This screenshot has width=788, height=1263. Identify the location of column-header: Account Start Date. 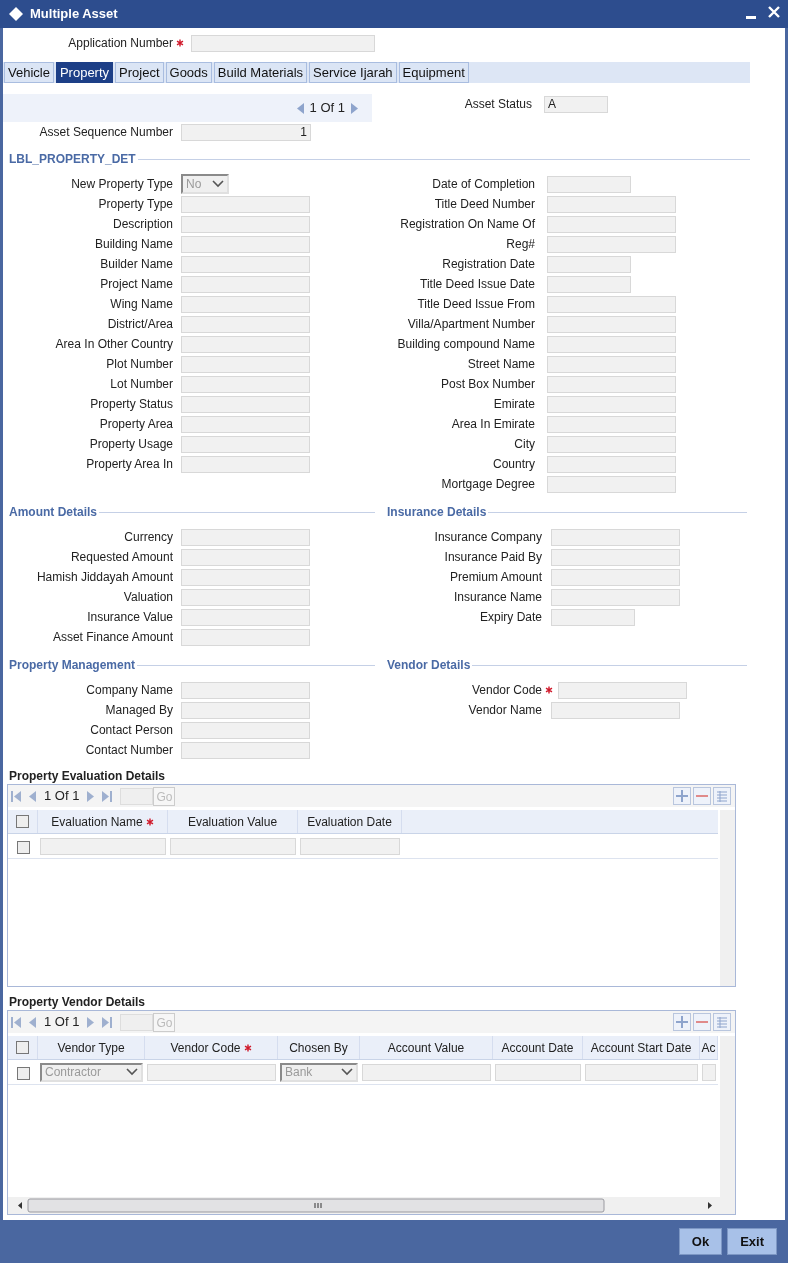
(641, 1047).